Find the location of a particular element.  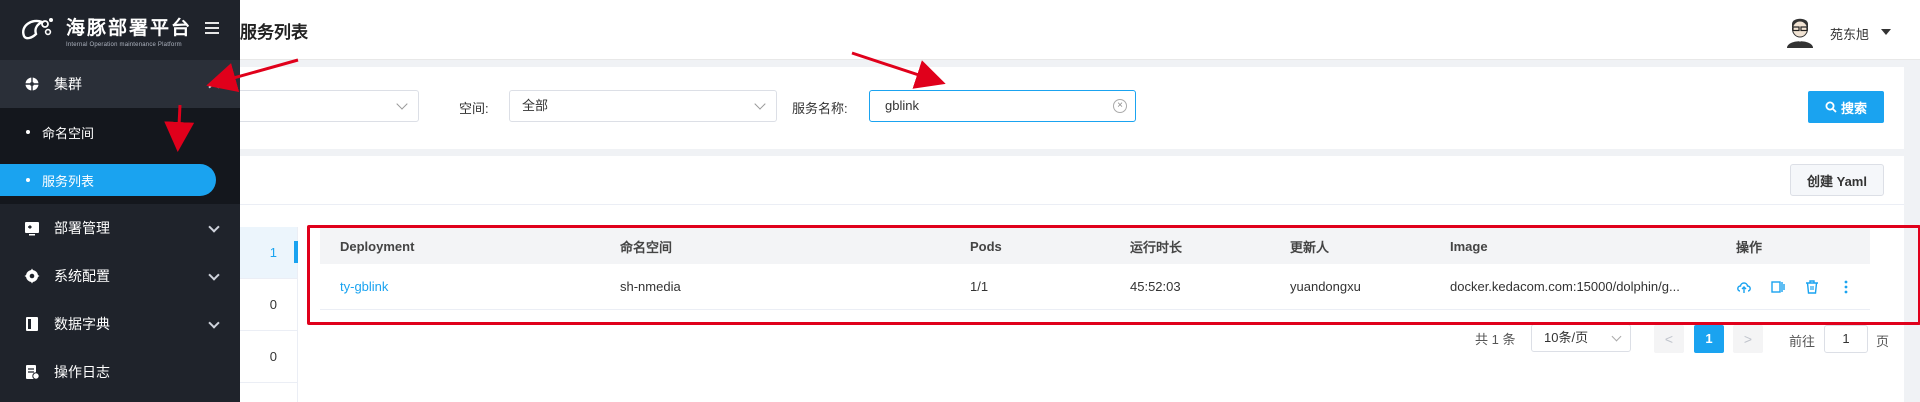

user-name: 苑东旭 is located at coordinates (1849, 33).